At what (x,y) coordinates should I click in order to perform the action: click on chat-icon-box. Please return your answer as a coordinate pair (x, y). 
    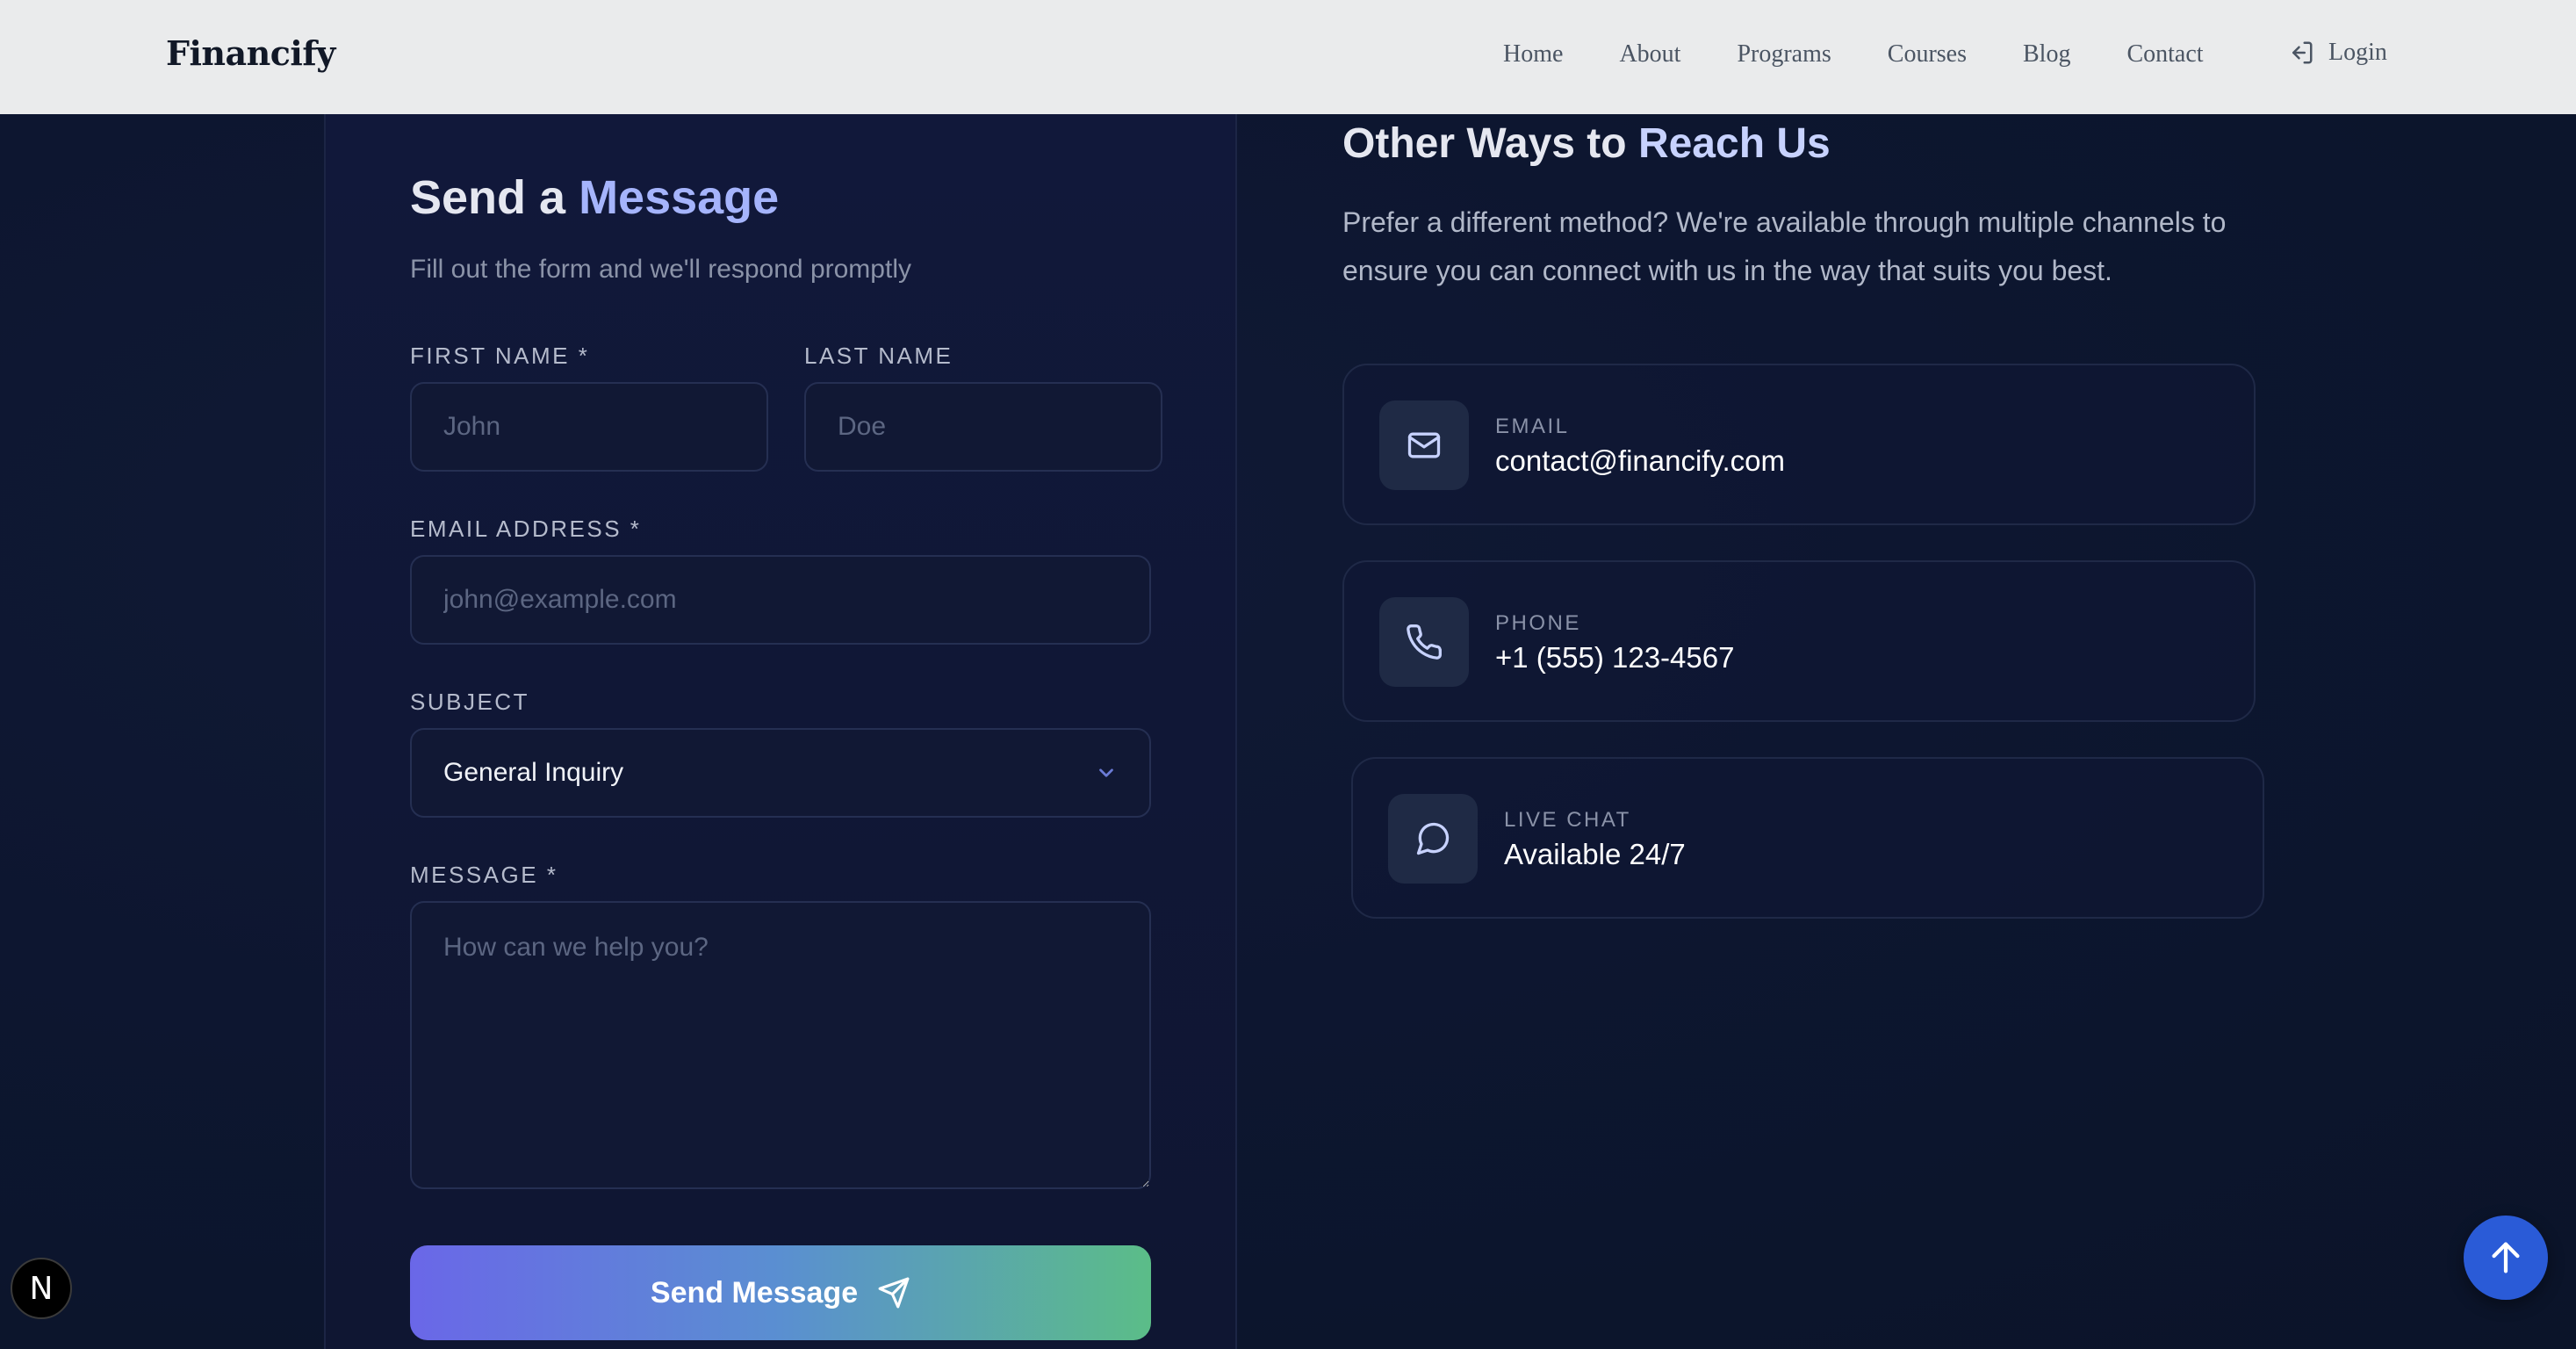
    Looking at the image, I should click on (1433, 839).